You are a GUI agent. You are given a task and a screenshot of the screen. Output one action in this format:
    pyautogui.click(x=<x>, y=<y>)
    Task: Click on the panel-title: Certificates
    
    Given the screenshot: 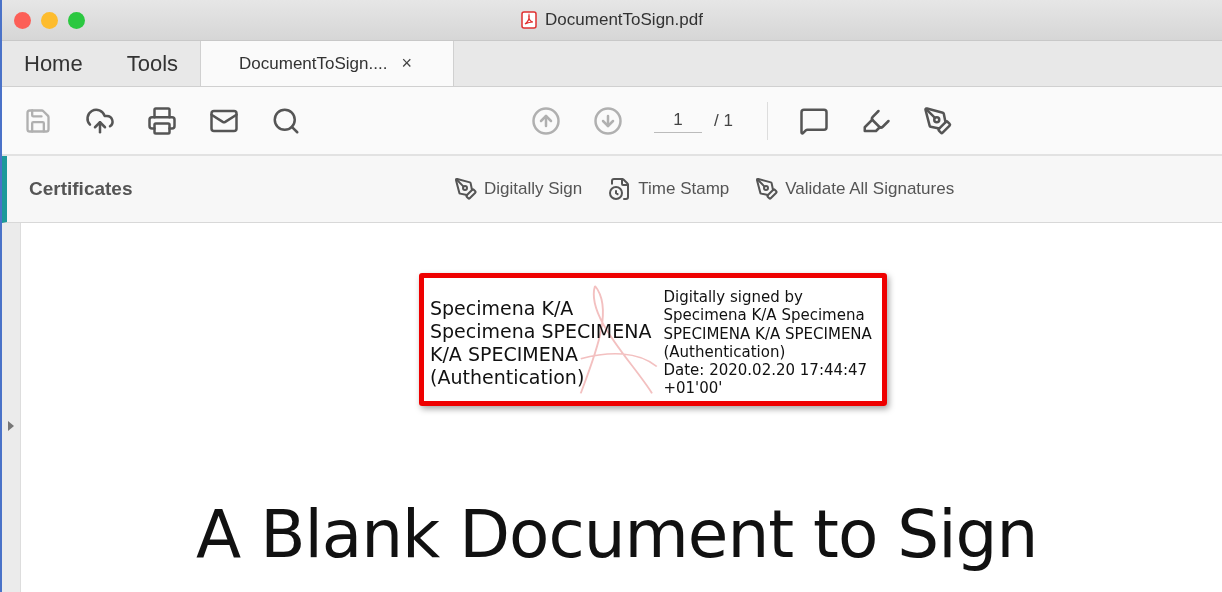 What is the action you would take?
    pyautogui.click(x=81, y=189)
    